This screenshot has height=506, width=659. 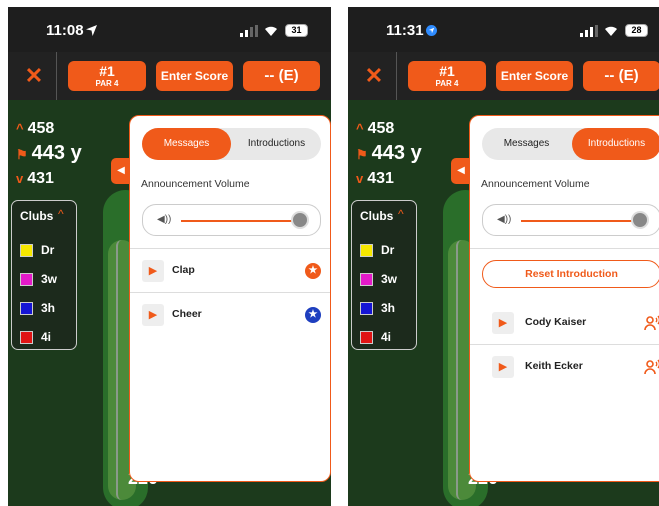 What do you see at coordinates (35, 338) in the screenshot?
I see `club-item: 4i` at bounding box center [35, 338].